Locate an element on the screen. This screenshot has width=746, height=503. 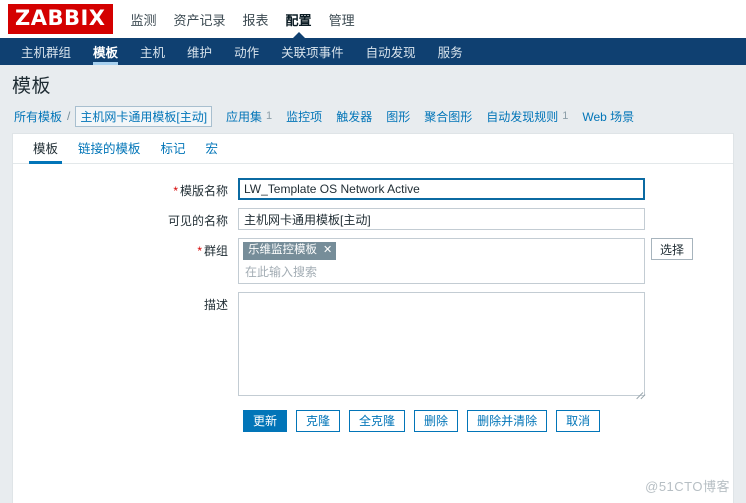
breadcrumb-discovery-rules-count: 1 is located at coordinates (565, 116).